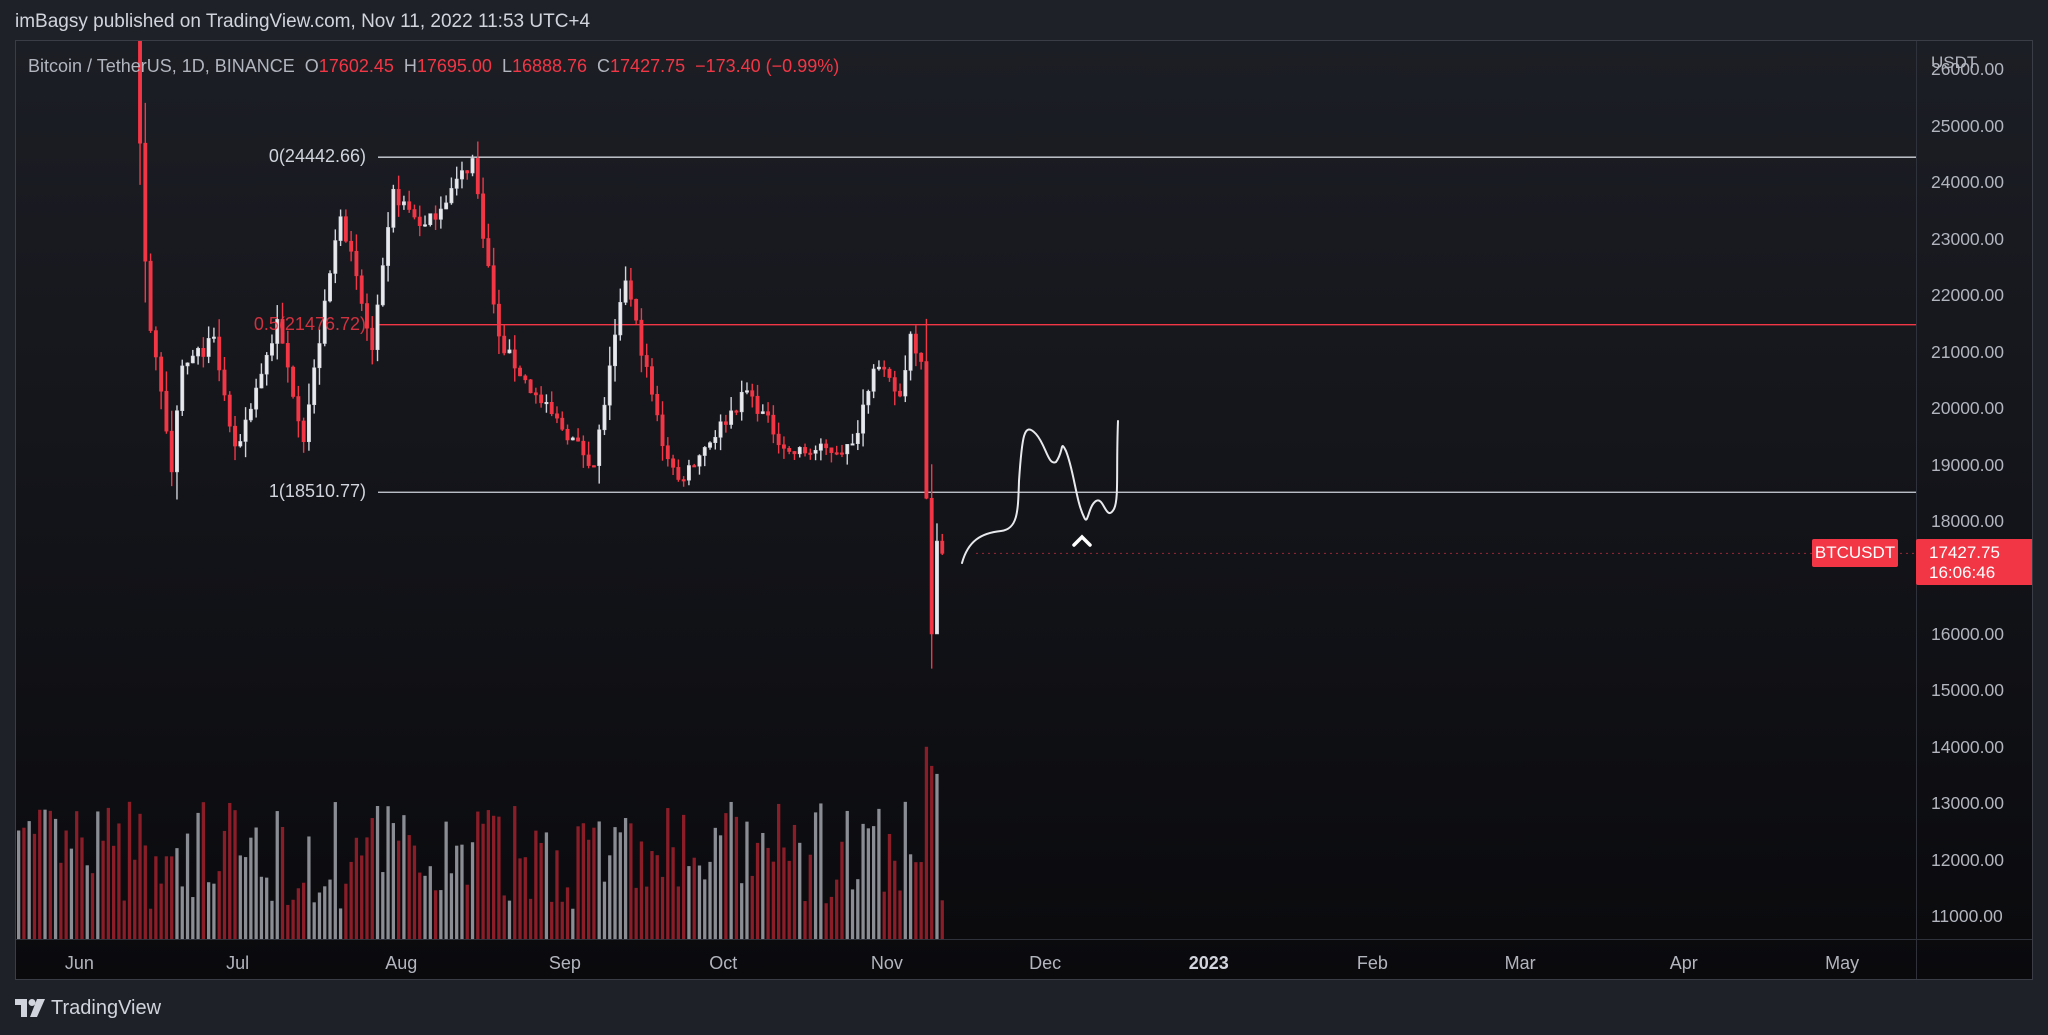 This screenshot has width=2048, height=1035. What do you see at coordinates (454, 66) in the screenshot?
I see `legend-high-value: 17695.00` at bounding box center [454, 66].